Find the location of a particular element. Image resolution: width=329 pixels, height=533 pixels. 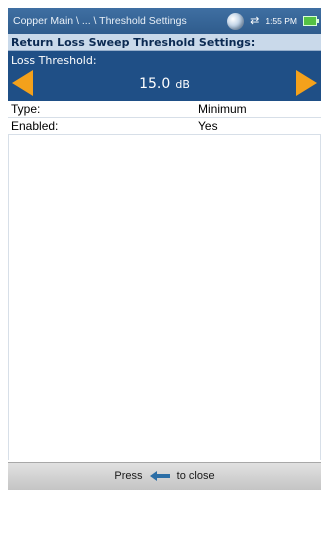

property-value: Yes is located at coordinates (208, 126).